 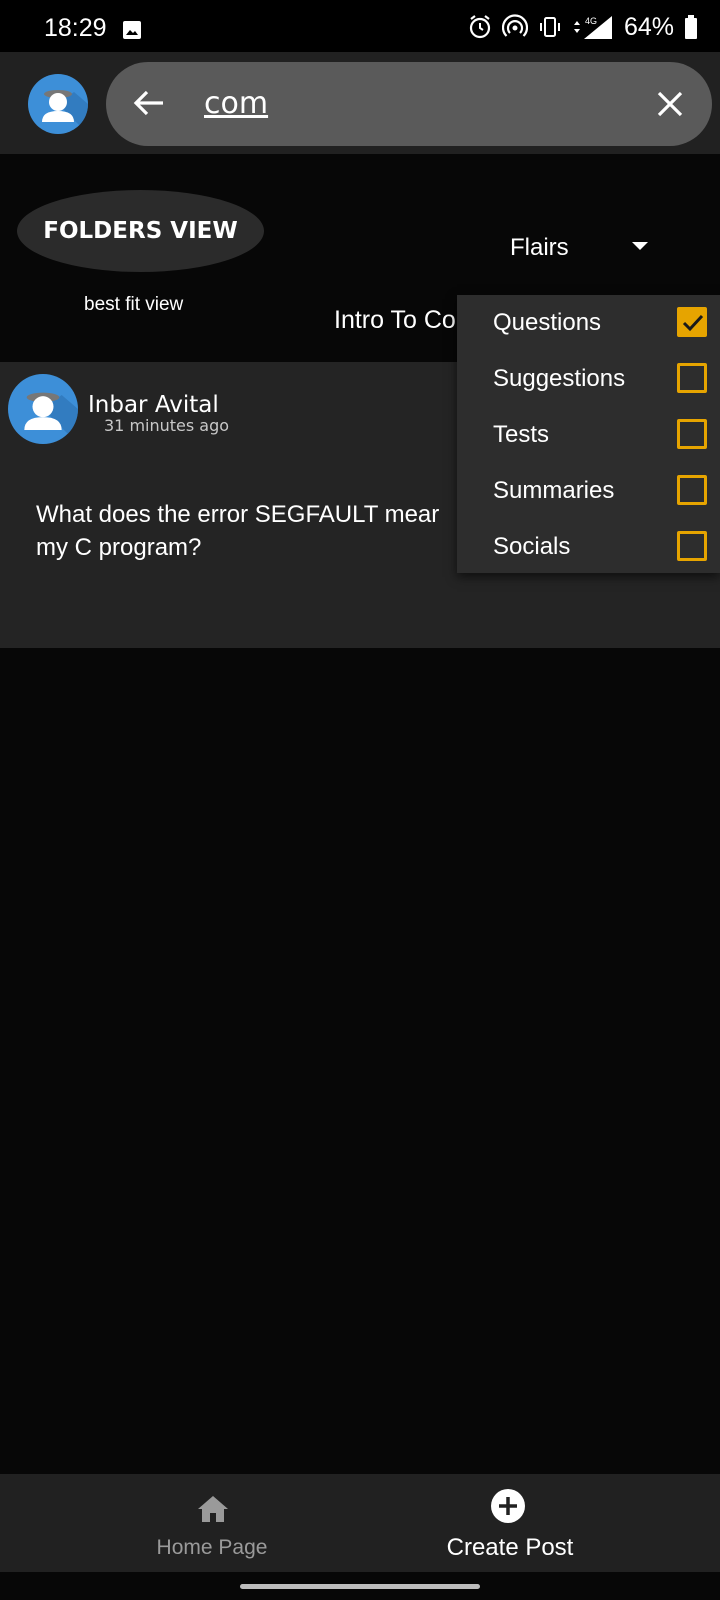 What do you see at coordinates (554, 490) in the screenshot?
I see `flair-label: Summaries` at bounding box center [554, 490].